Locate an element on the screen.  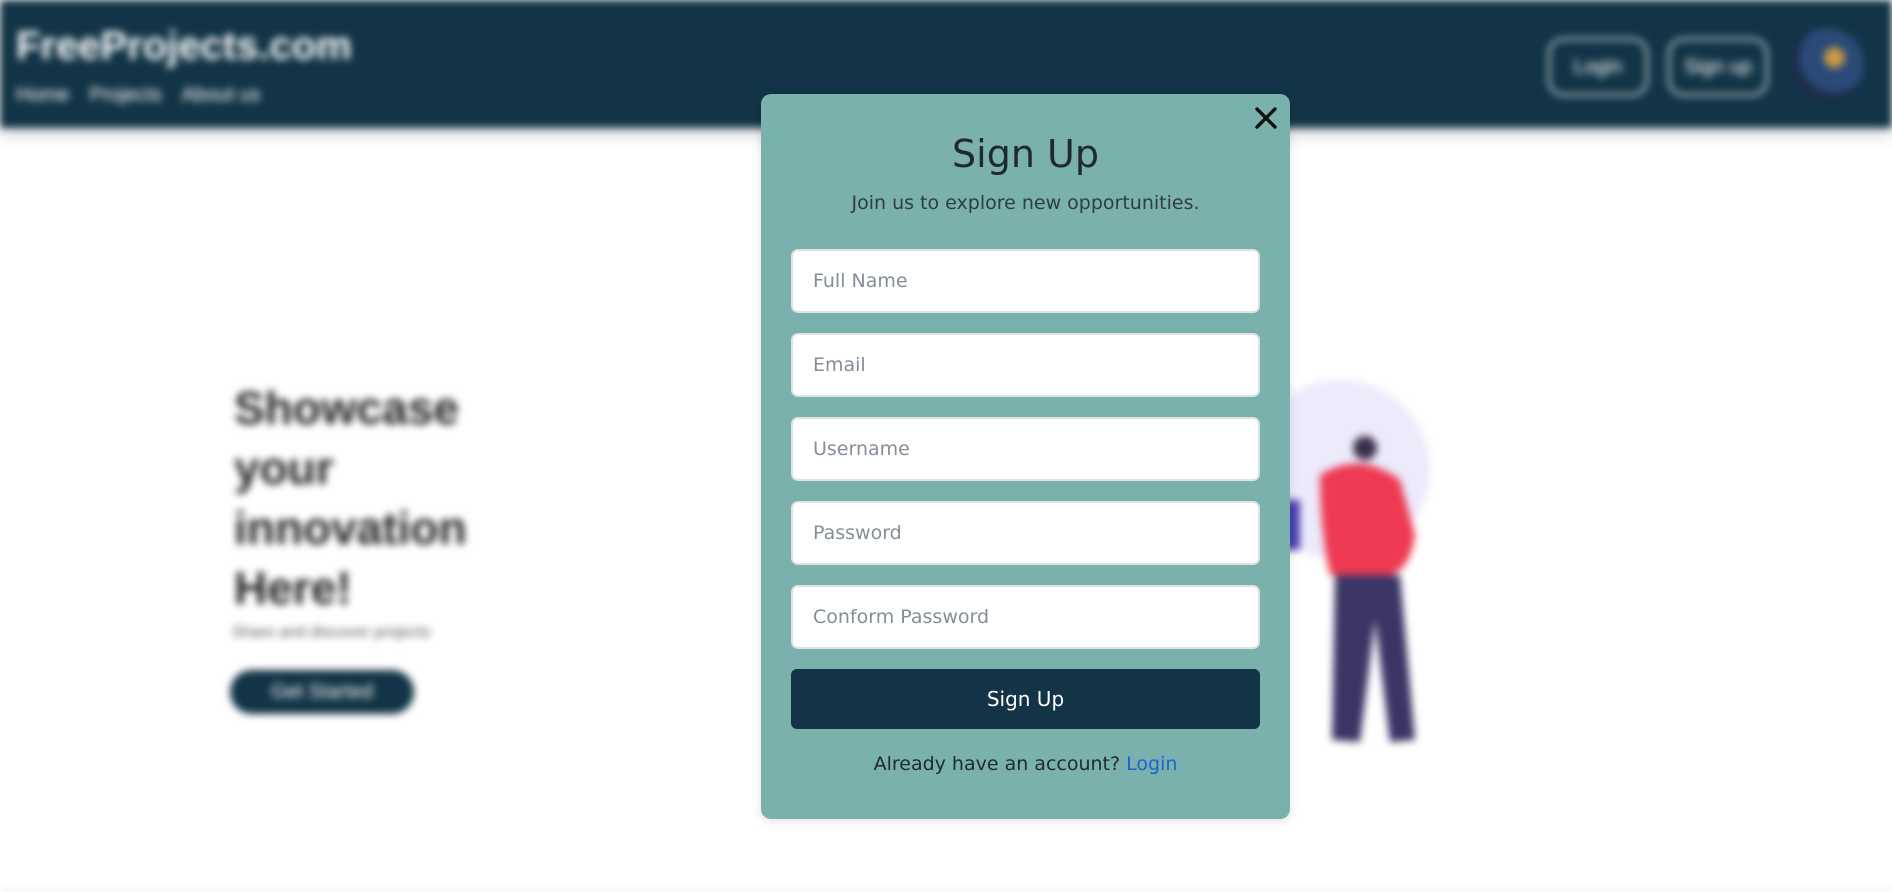
login-link: Login is located at coordinates (1151, 764).